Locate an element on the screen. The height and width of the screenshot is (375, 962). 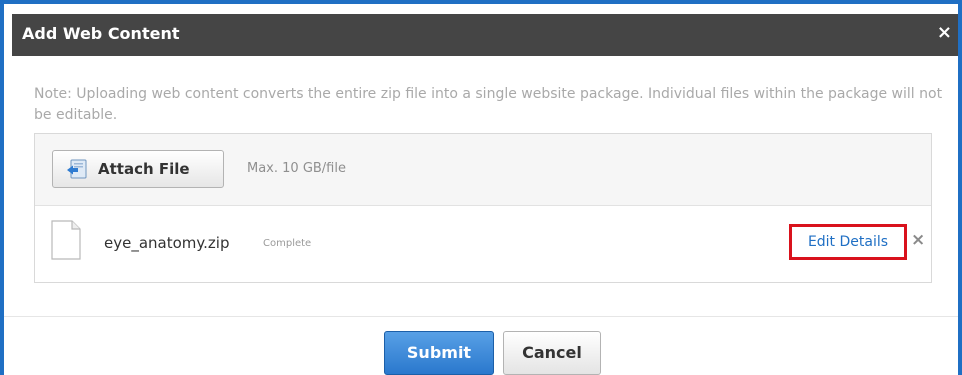
dialog-title: Add Web Content is located at coordinates (101, 33).